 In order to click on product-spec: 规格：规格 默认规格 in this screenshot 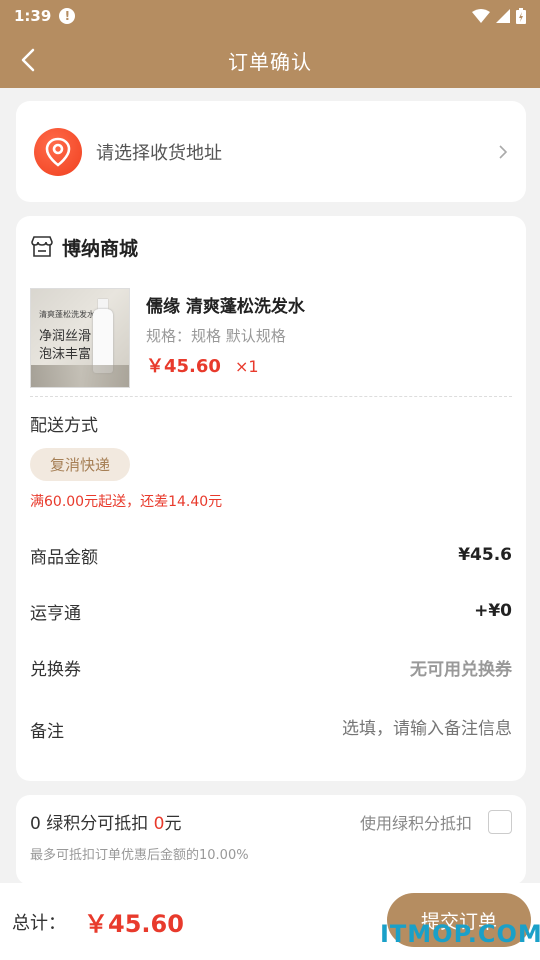, I will do `click(216, 336)`.